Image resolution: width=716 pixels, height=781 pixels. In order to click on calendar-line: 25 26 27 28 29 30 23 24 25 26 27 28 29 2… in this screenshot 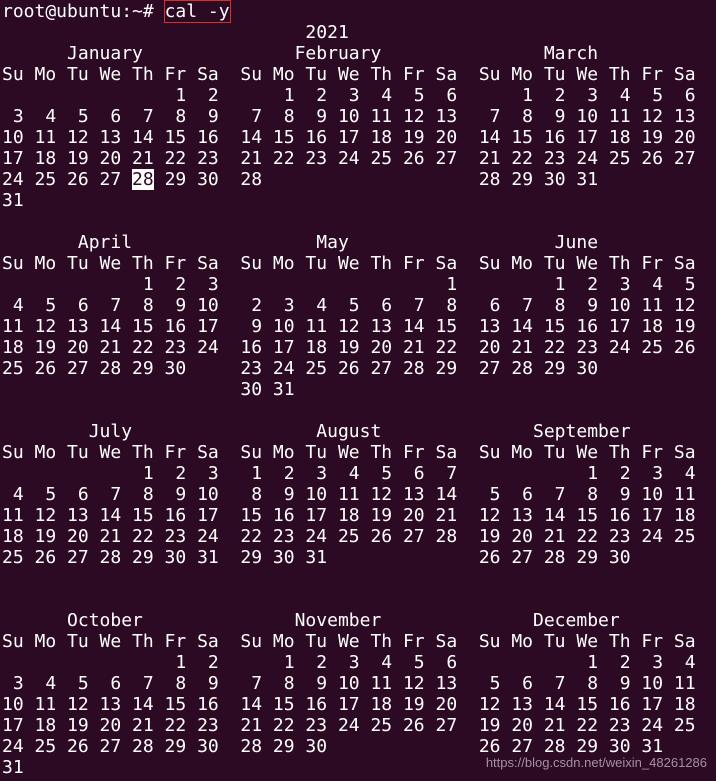, I will do `click(300, 368)`.